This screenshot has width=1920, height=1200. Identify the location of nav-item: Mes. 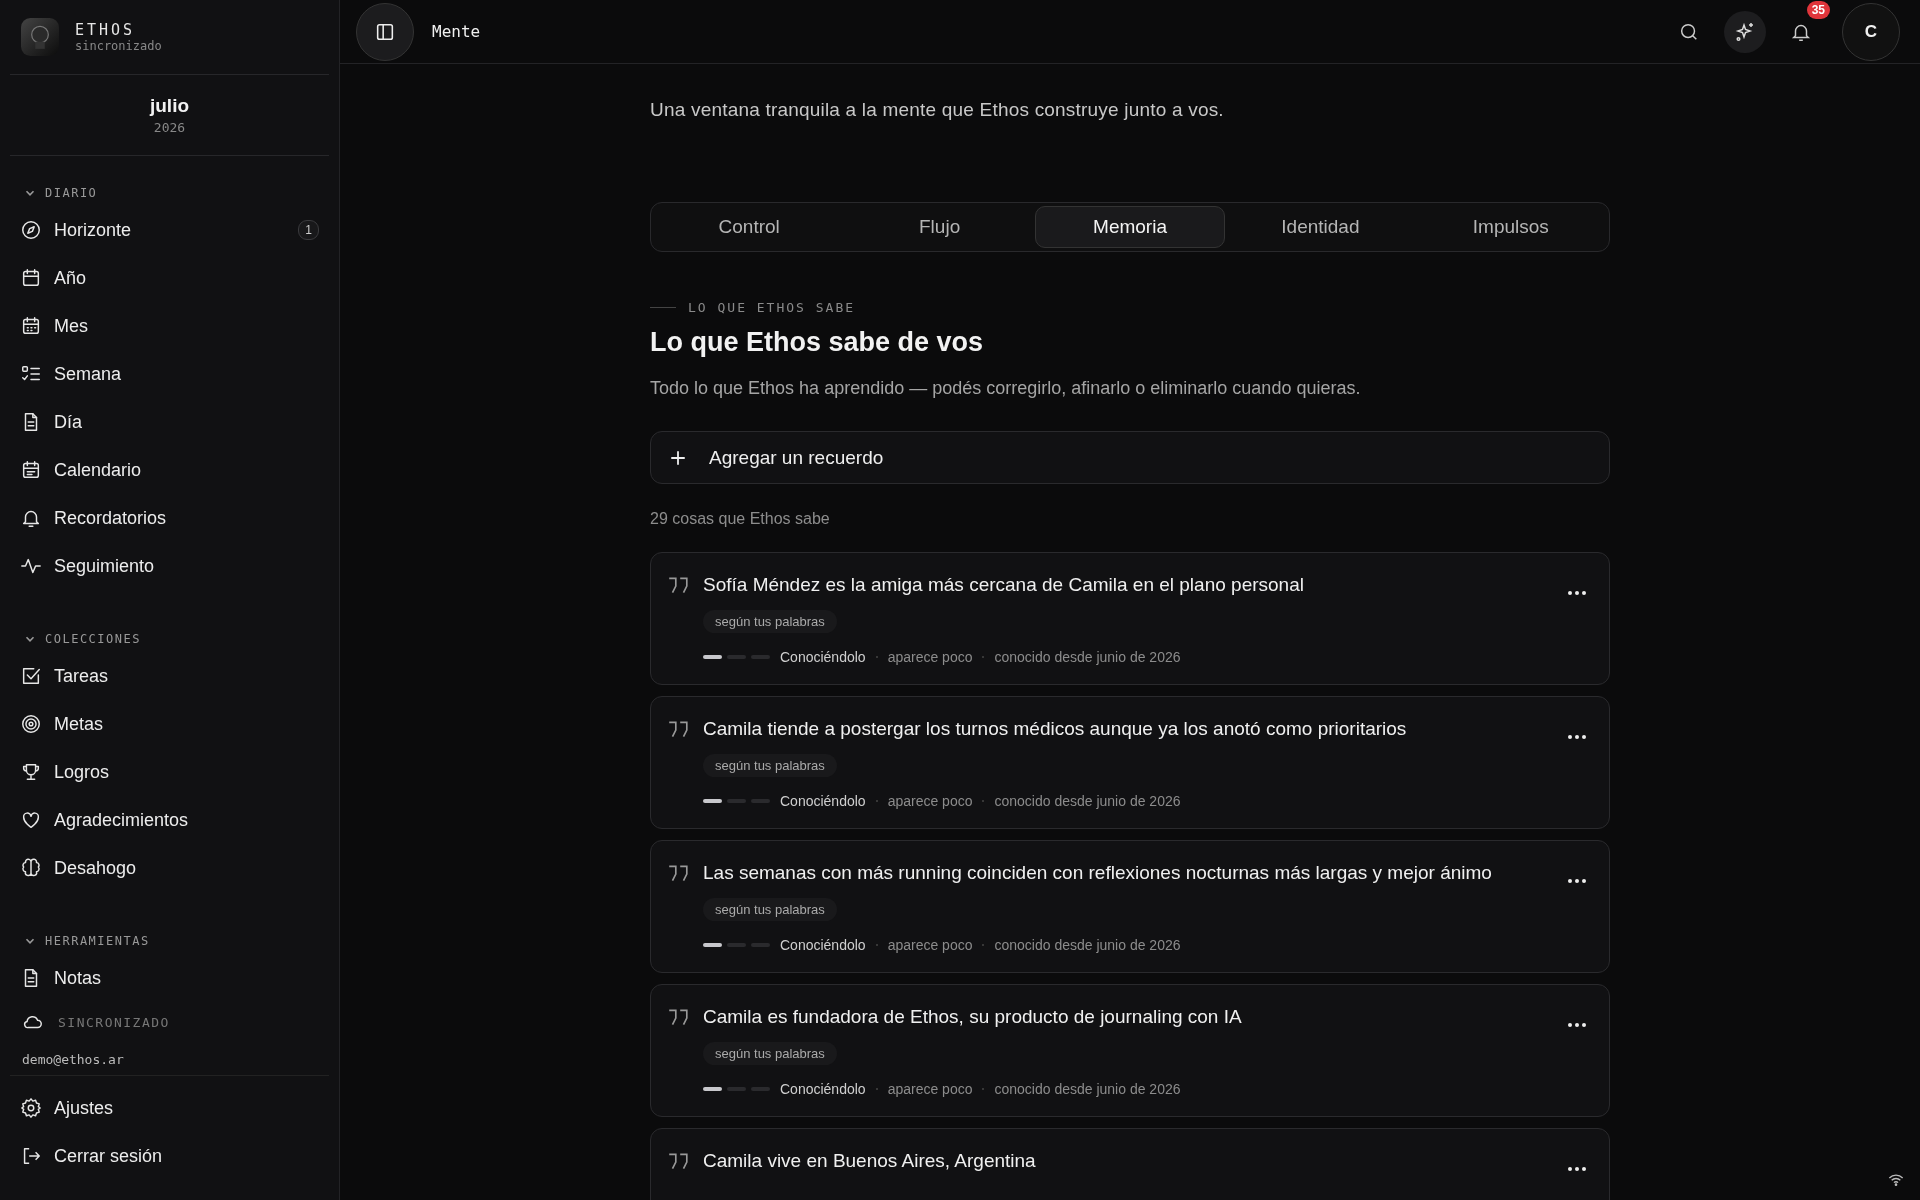
(169, 326).